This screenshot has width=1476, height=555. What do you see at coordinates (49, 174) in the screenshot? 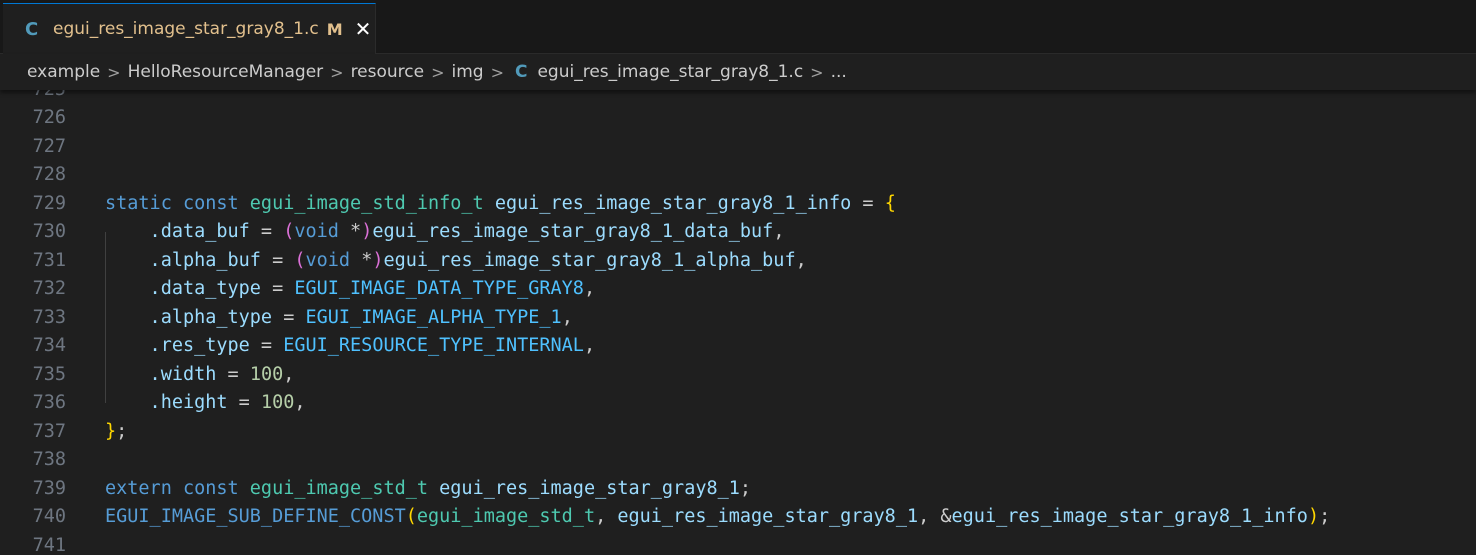
I see `line-number: 728` at bounding box center [49, 174].